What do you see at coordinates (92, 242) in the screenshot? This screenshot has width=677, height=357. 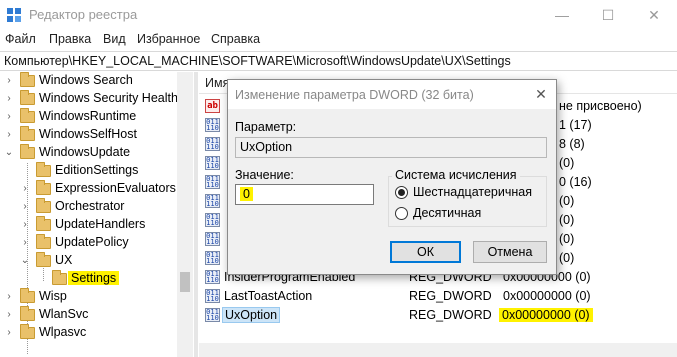 I see `tree-item-label: UpdatePolicy` at bounding box center [92, 242].